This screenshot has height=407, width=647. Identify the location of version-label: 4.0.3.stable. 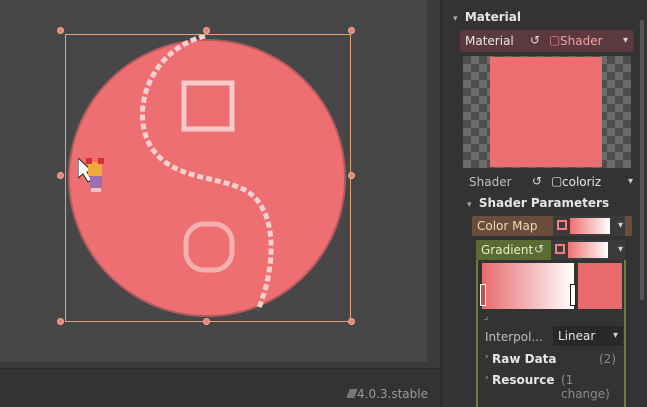
(392, 394).